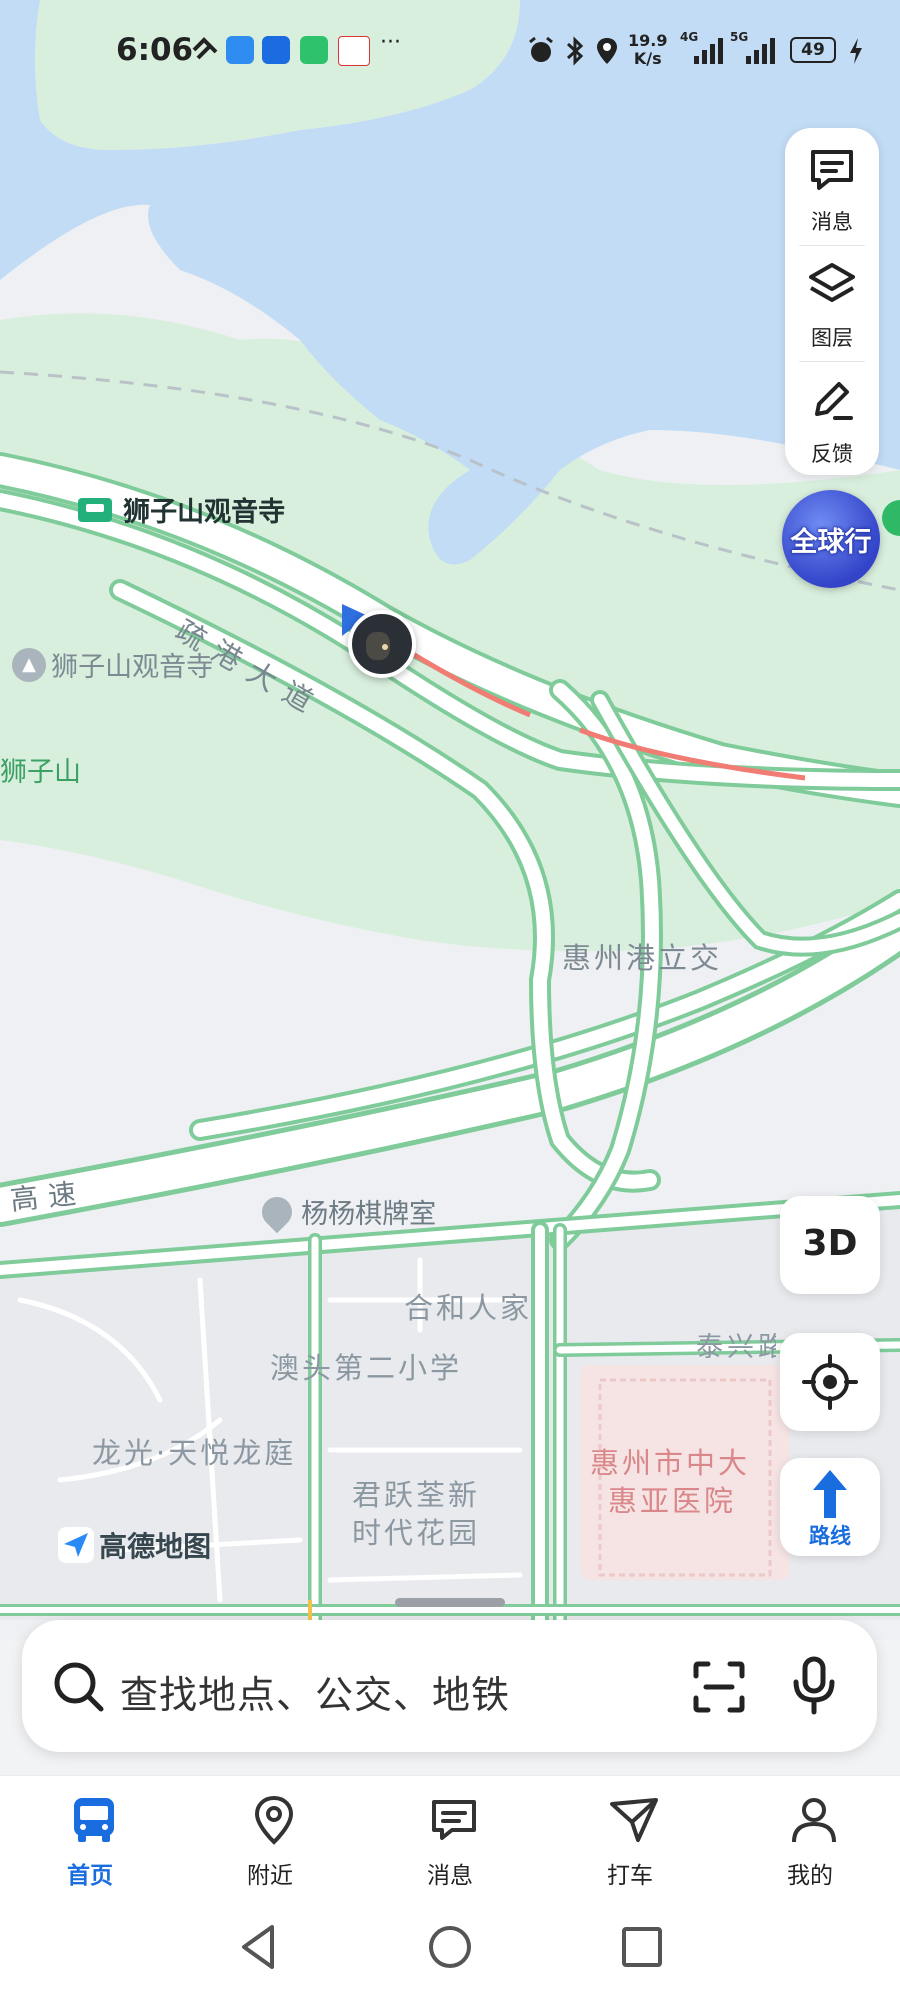 The height and width of the screenshot is (2000, 900). What do you see at coordinates (832, 282) in the screenshot?
I see `layers-icon` at bounding box center [832, 282].